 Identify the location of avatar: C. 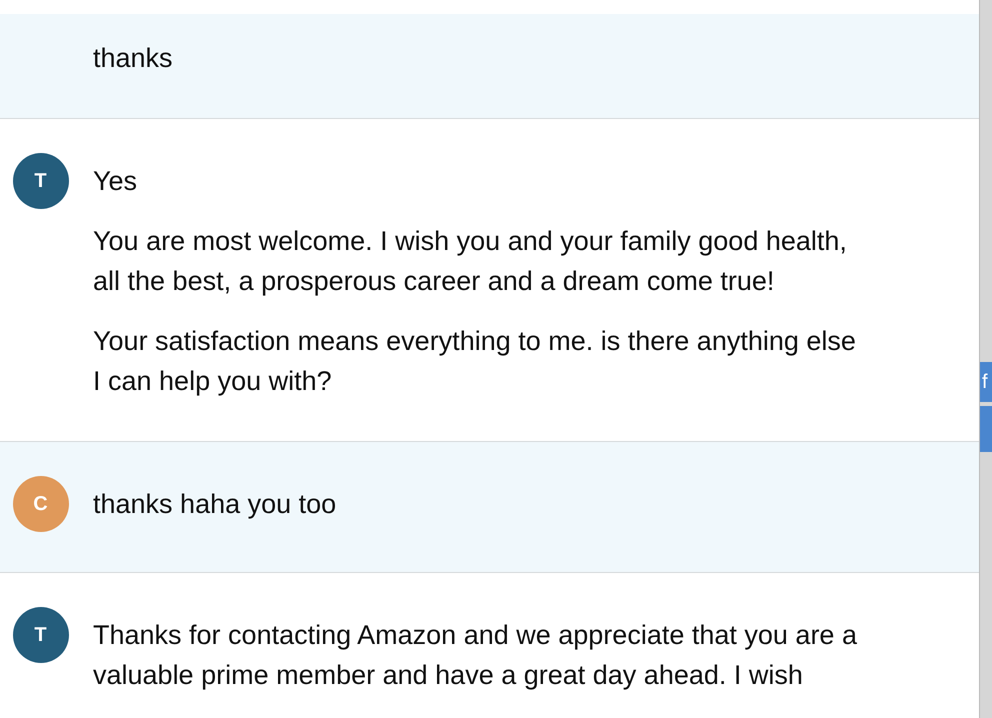
(40, 504).